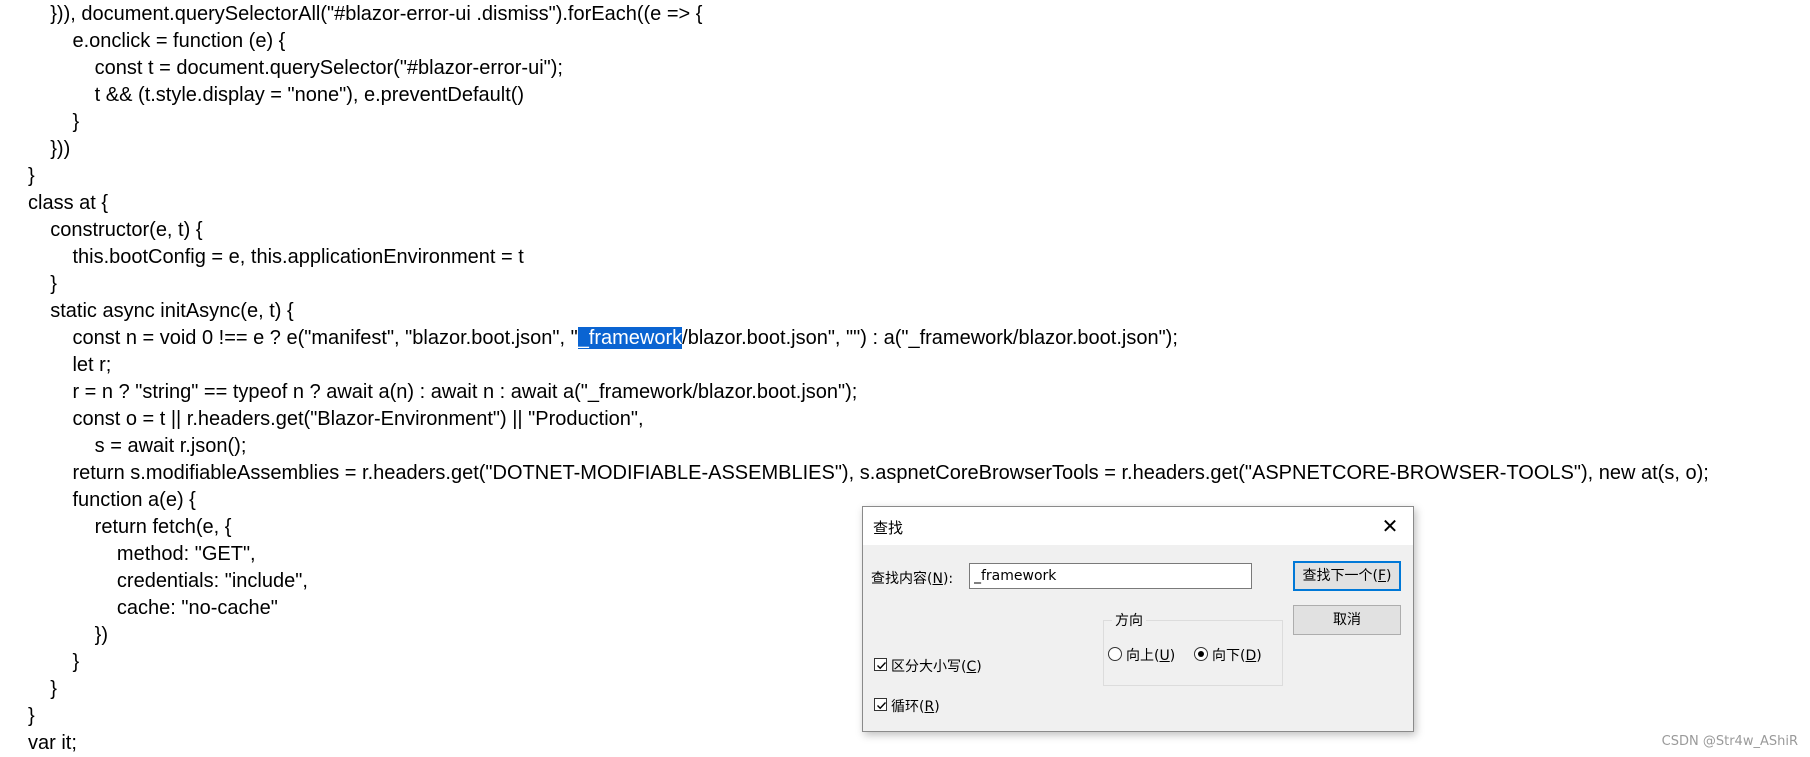 Image resolution: width=1810 pixels, height=757 pixels. Describe the element at coordinates (68, 635) in the screenshot. I see `code-line: })` at that location.